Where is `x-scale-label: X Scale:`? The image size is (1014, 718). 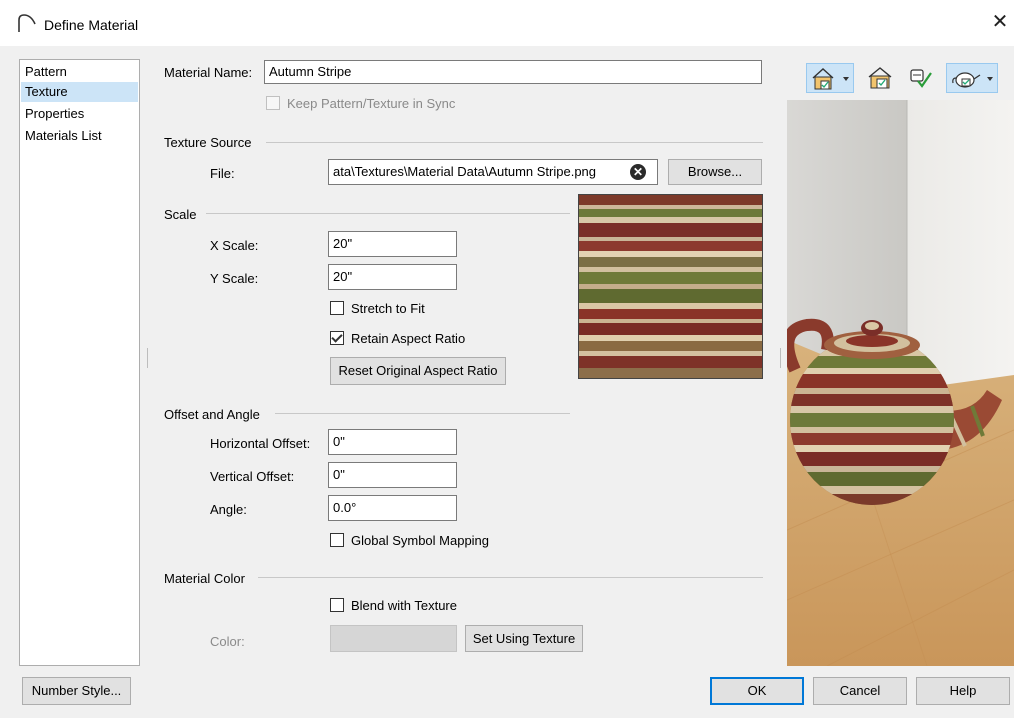
x-scale-label: X Scale: is located at coordinates (234, 245).